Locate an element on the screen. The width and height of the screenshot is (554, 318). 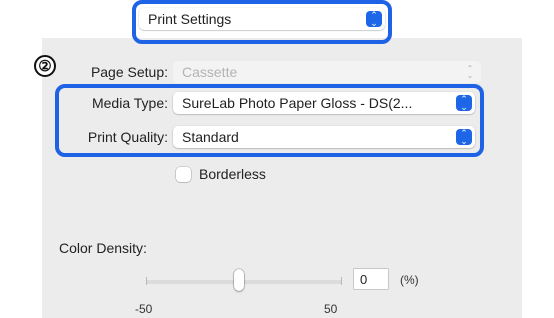
page-setup-popup: Cassette ⌃ ⌄ is located at coordinates (327, 72).